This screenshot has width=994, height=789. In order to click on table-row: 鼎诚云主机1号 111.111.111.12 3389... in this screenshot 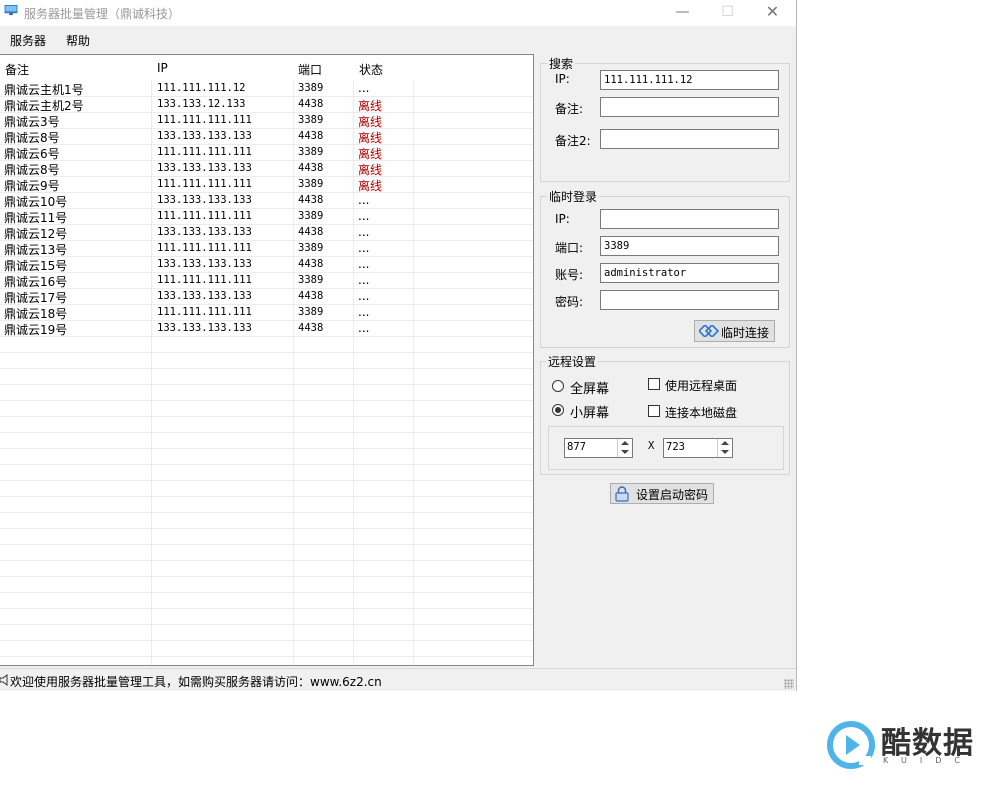, I will do `click(266, 89)`.